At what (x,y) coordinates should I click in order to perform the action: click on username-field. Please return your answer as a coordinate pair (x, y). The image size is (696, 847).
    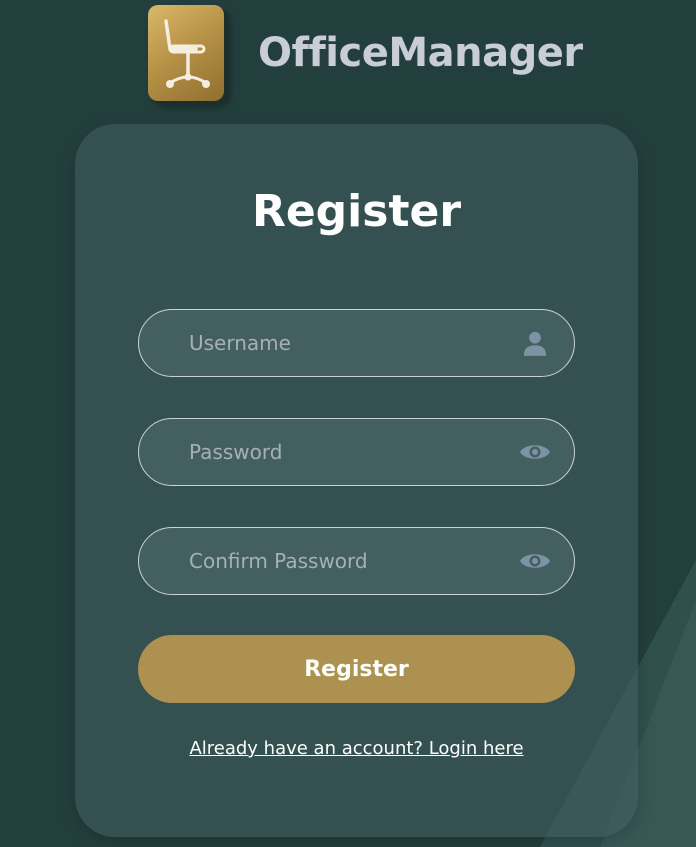
    Looking at the image, I should click on (356, 343).